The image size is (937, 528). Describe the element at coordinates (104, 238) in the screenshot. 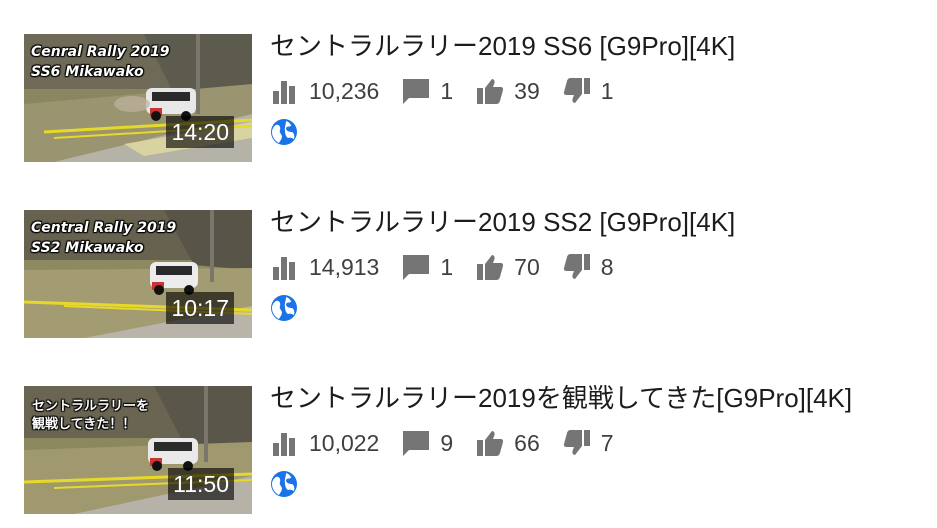

I see `thumbnail-caption: Central Rally 2019 SS2 Mikawako` at that location.